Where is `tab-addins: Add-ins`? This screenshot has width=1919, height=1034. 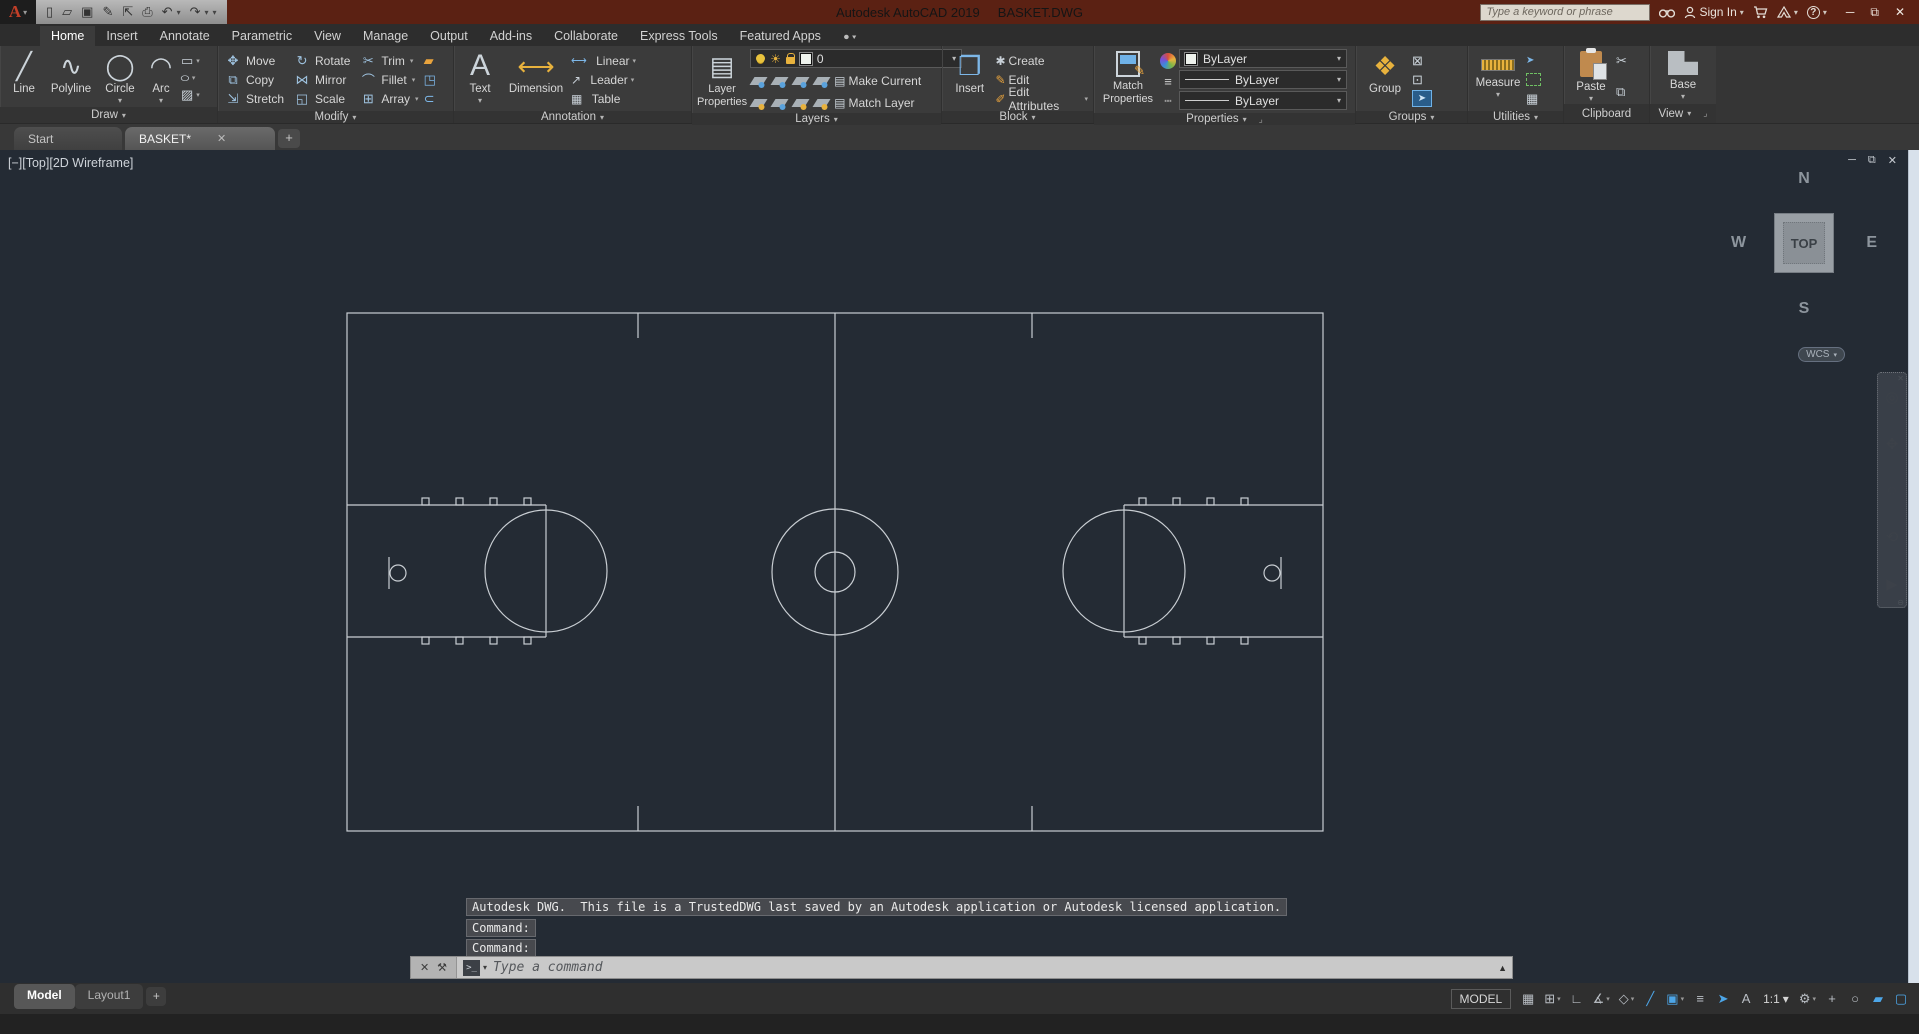 tab-addins: Add-ins is located at coordinates (511, 36).